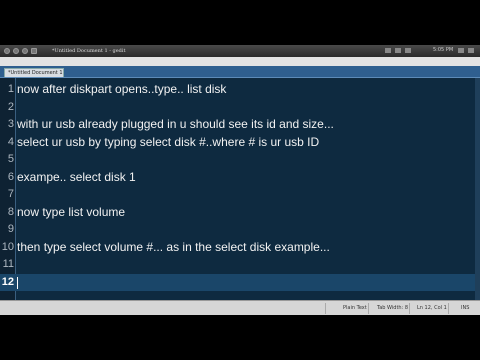  I want to click on tab-untitled-document-1: *Untitled Document 1, so click(34, 72).